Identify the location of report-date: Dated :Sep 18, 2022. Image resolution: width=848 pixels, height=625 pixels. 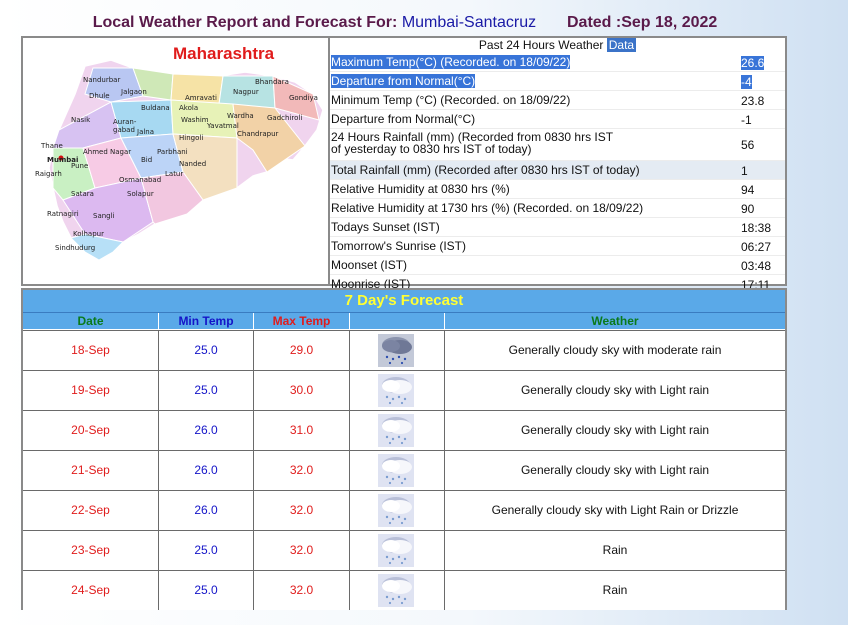
(642, 22).